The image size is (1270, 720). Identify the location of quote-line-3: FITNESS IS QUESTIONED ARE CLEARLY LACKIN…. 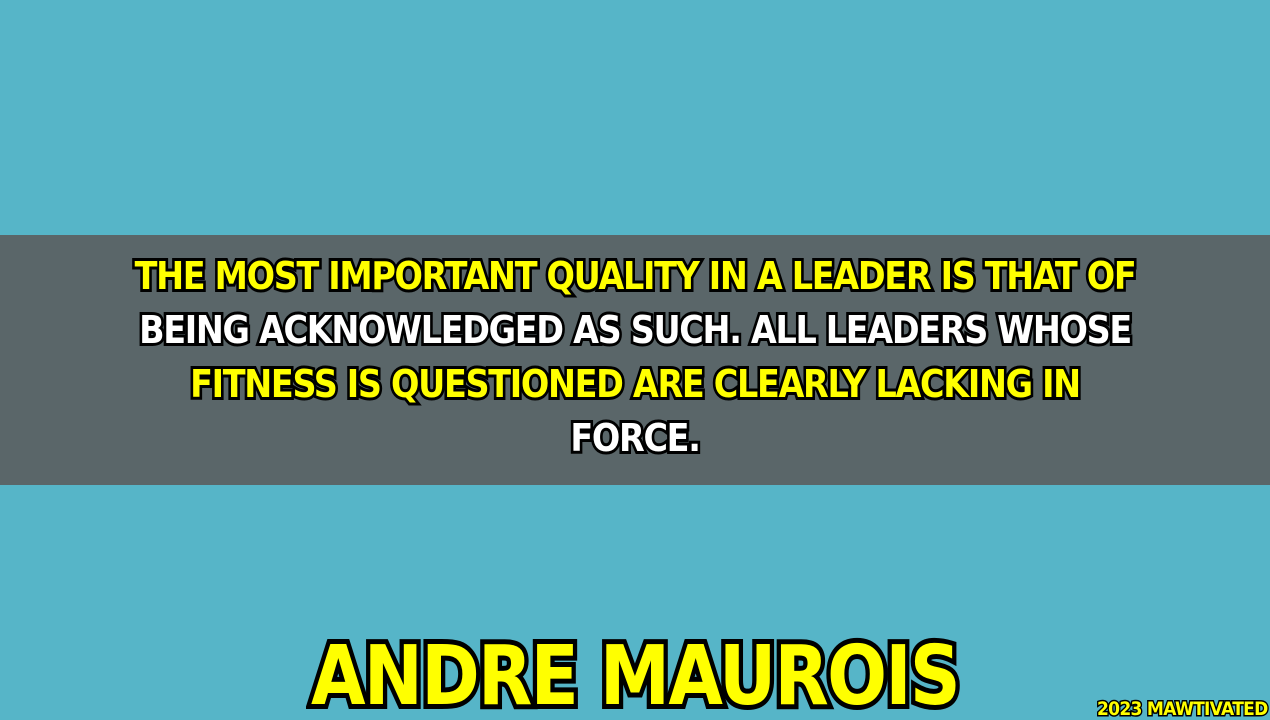
(635, 384).